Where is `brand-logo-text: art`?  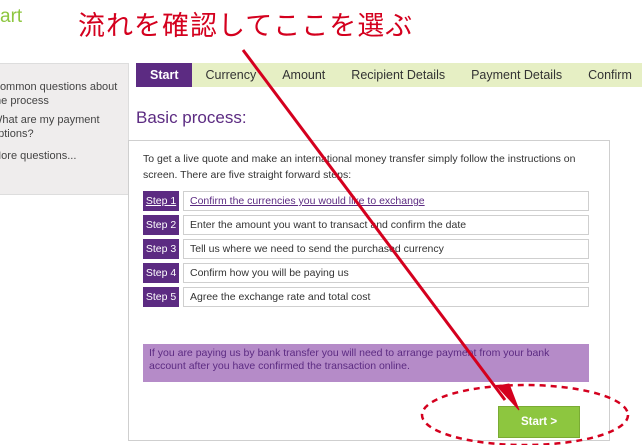
brand-logo-text: art is located at coordinates (11, 16).